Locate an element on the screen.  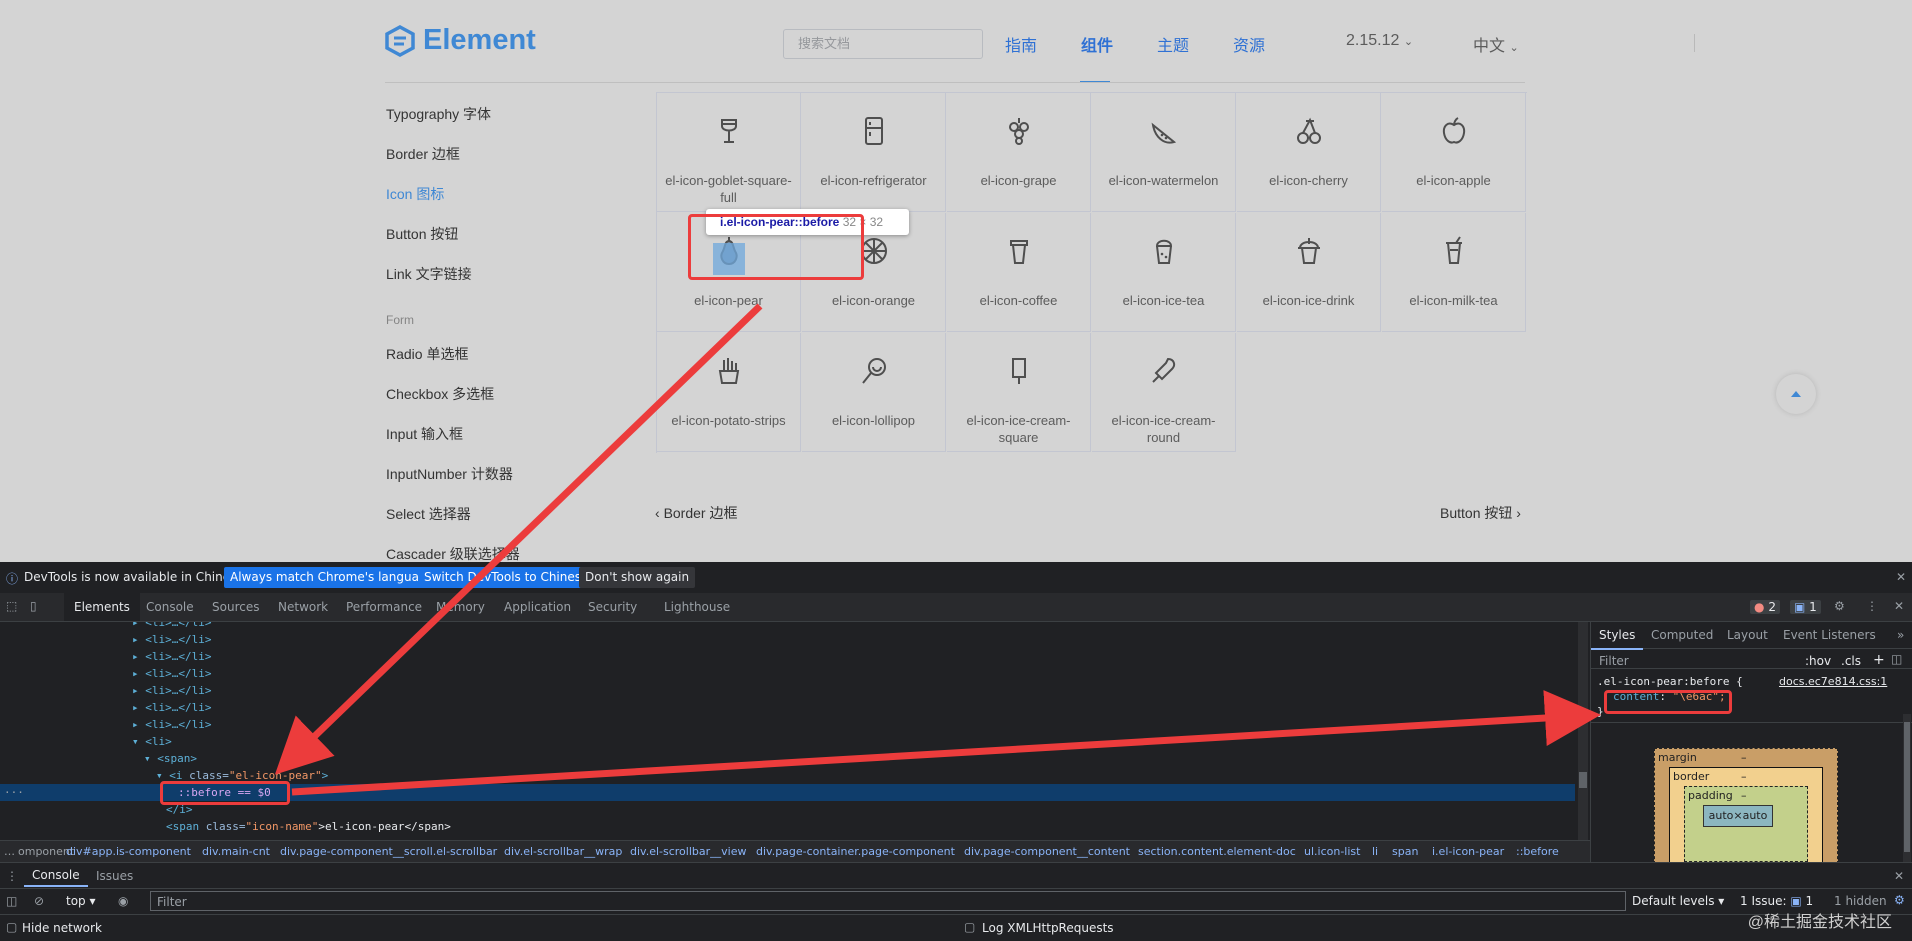
breadcrumb-item: div.page-component__content is located at coordinates (1047, 852).